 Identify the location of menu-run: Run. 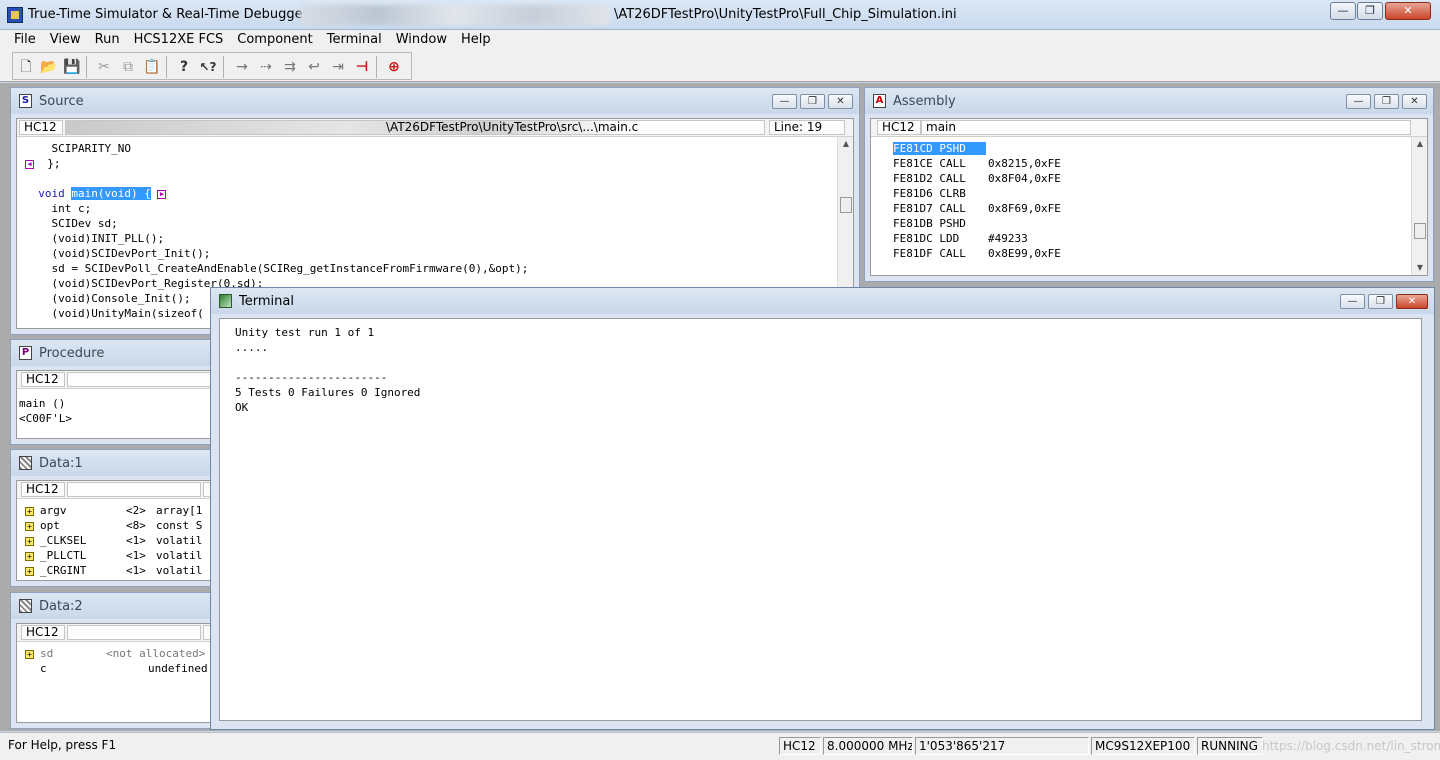
(106, 39).